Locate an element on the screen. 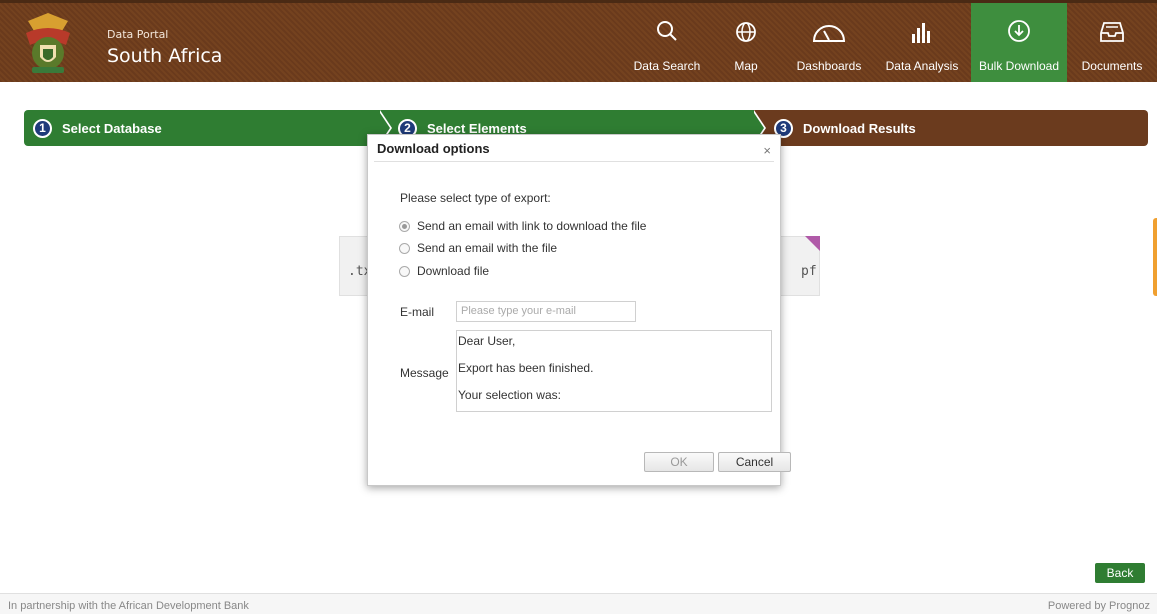 The width and height of the screenshot is (1157, 614). step-select-database: 1 Select Database is located at coordinates (202, 128).